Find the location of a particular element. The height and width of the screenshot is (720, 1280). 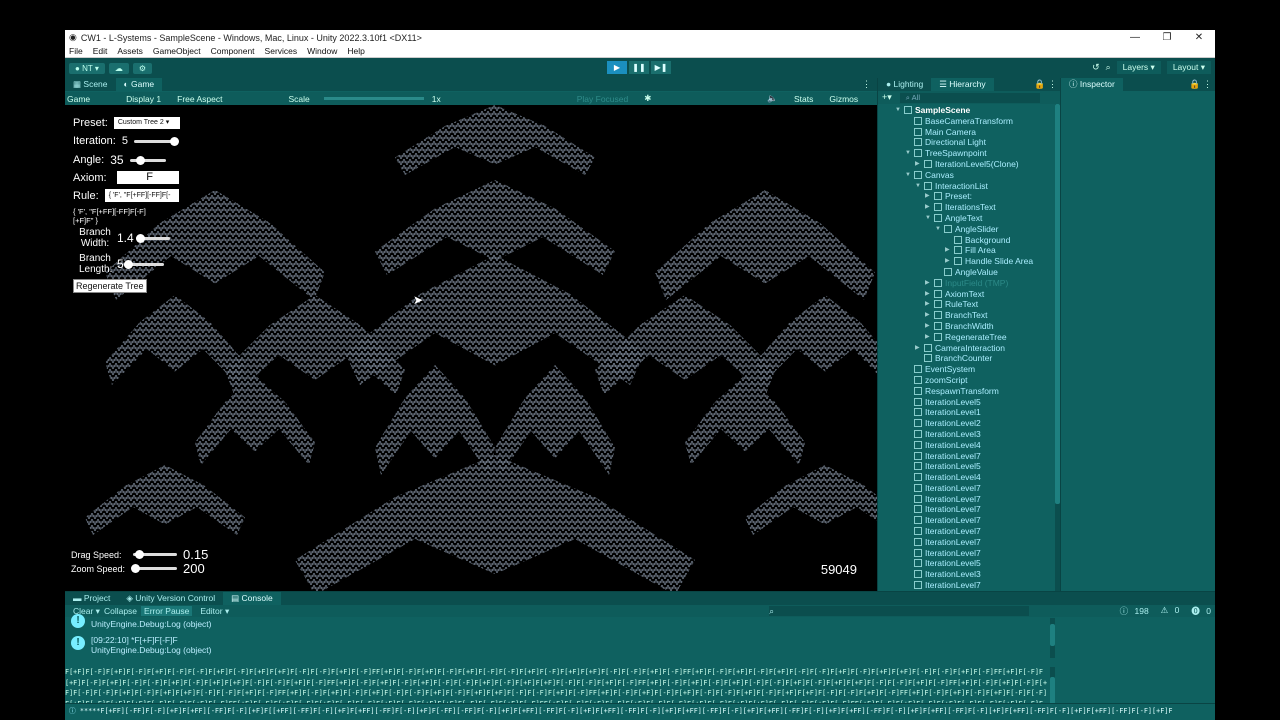

tab-console: ▤ Console is located at coordinates (252, 598).